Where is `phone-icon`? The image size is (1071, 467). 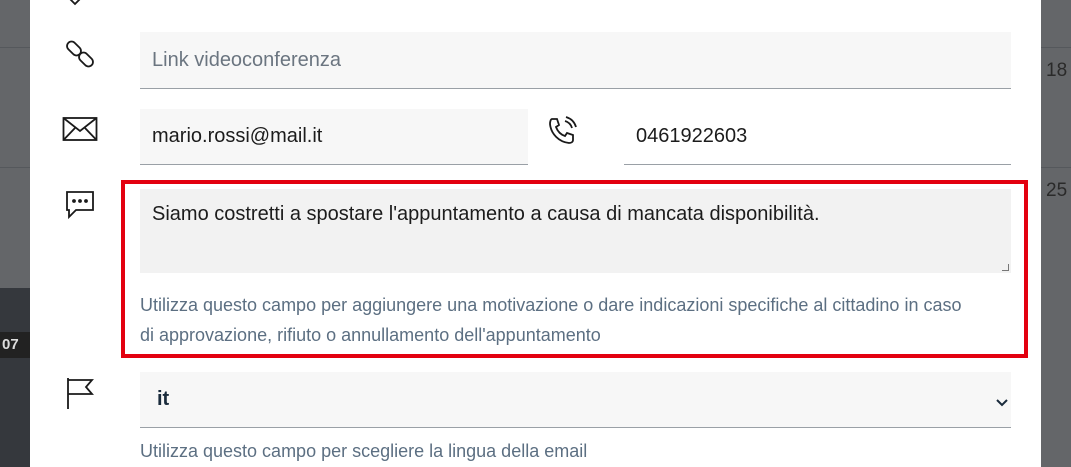
phone-icon is located at coordinates (562, 133).